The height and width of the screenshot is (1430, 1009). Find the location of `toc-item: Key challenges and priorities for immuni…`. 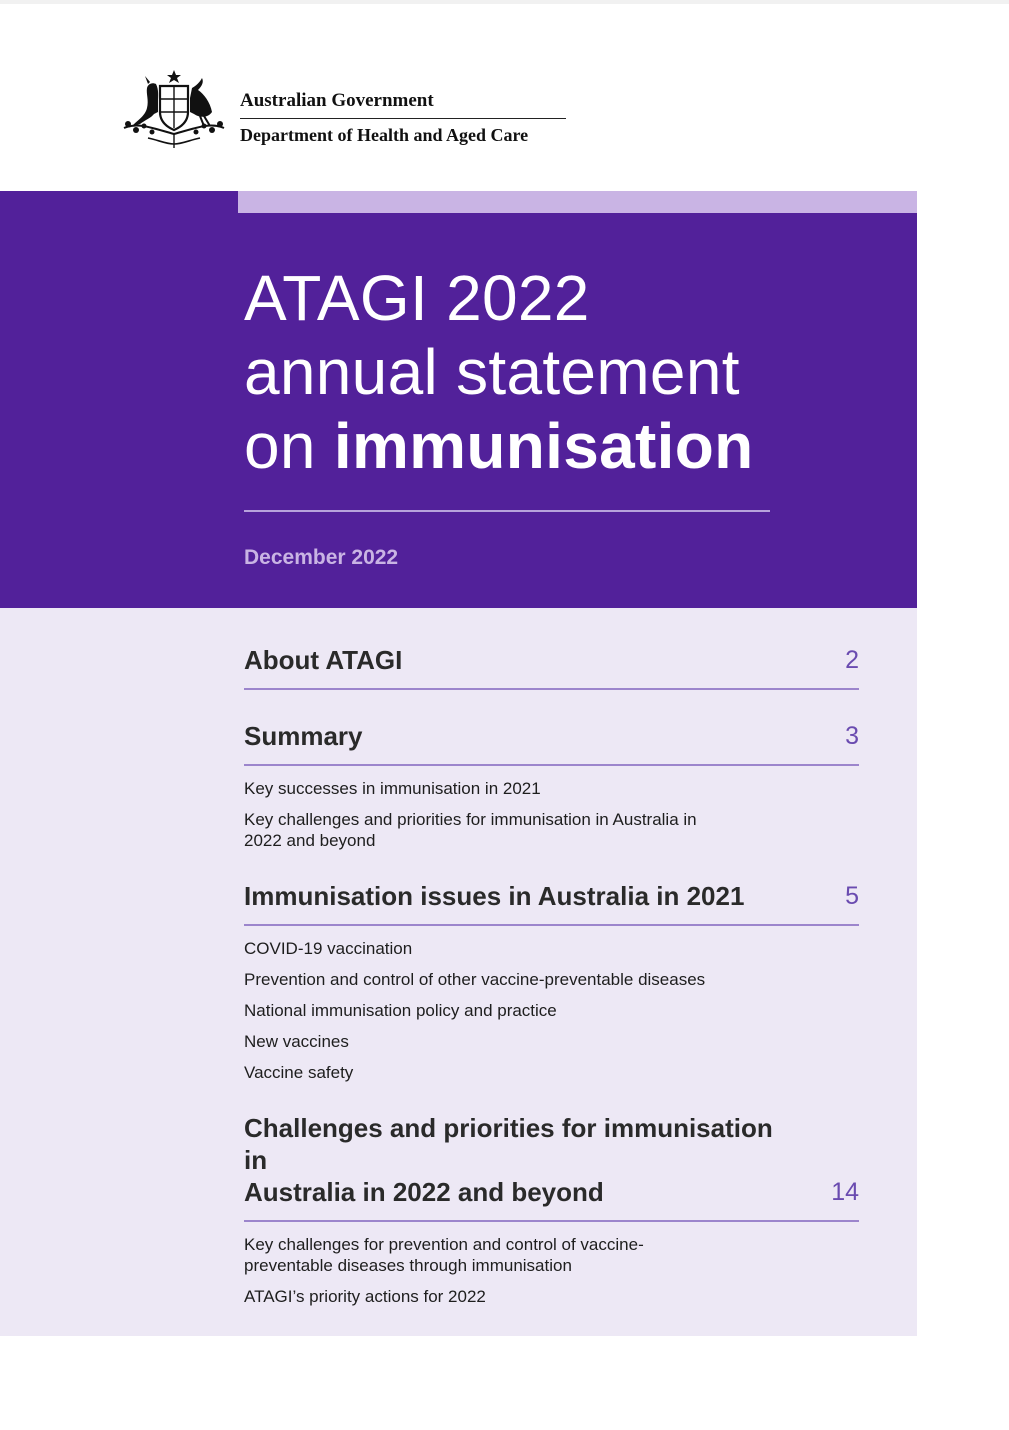

toc-item: Key challenges and priorities for immuni… is located at coordinates (484, 830).